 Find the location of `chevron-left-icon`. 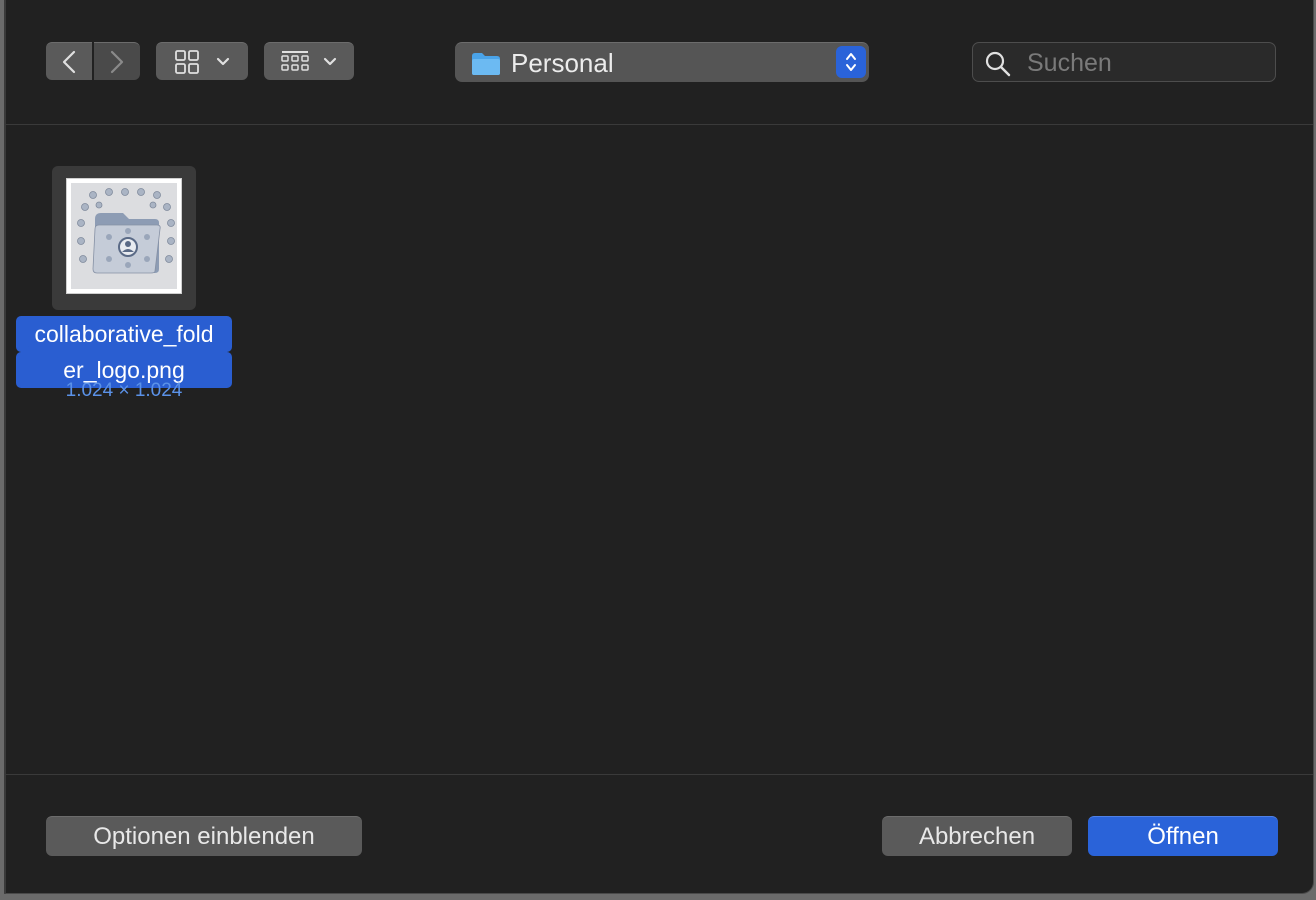

chevron-left-icon is located at coordinates (69, 62).